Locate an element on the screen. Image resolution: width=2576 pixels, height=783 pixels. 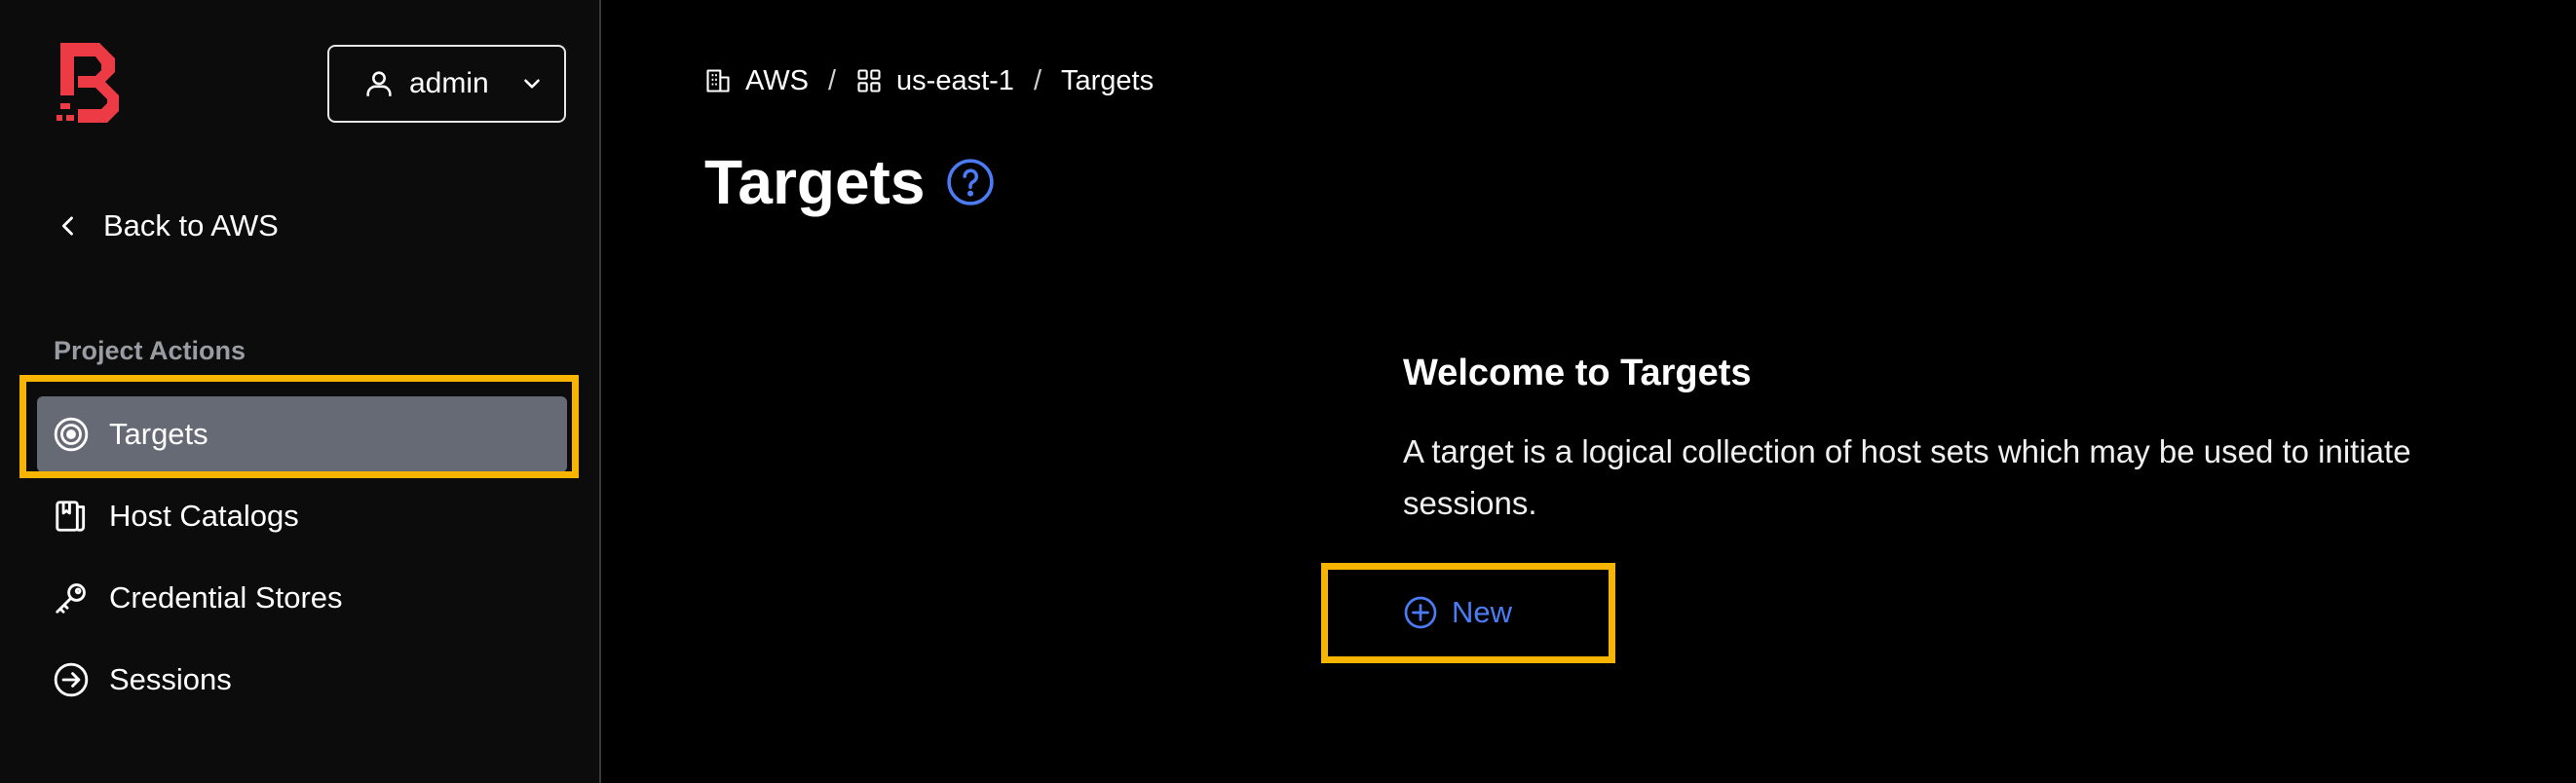
user-menu-button: admin is located at coordinates (446, 84).